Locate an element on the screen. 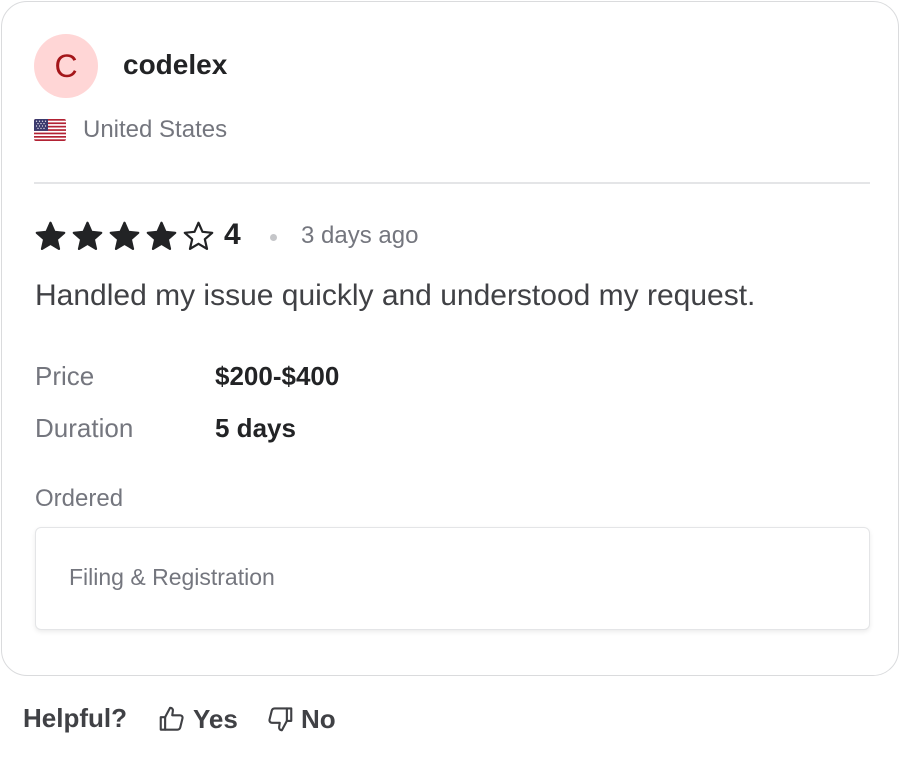 The image size is (902, 774). helpful-label: Helpful? is located at coordinates (75, 718).